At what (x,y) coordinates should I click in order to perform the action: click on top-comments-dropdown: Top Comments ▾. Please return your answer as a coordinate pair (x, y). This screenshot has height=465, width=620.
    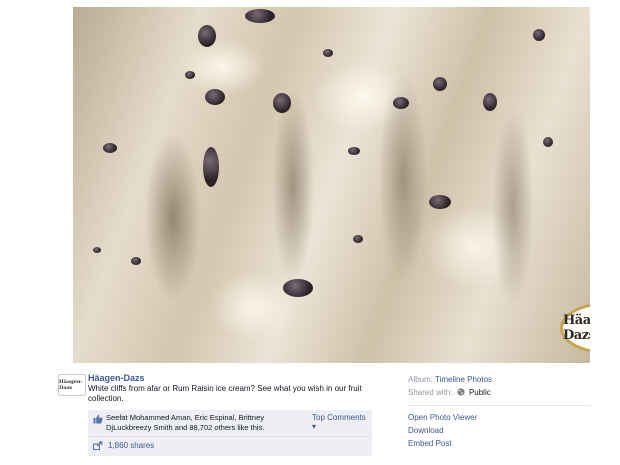
    Looking at the image, I should click on (342, 422).